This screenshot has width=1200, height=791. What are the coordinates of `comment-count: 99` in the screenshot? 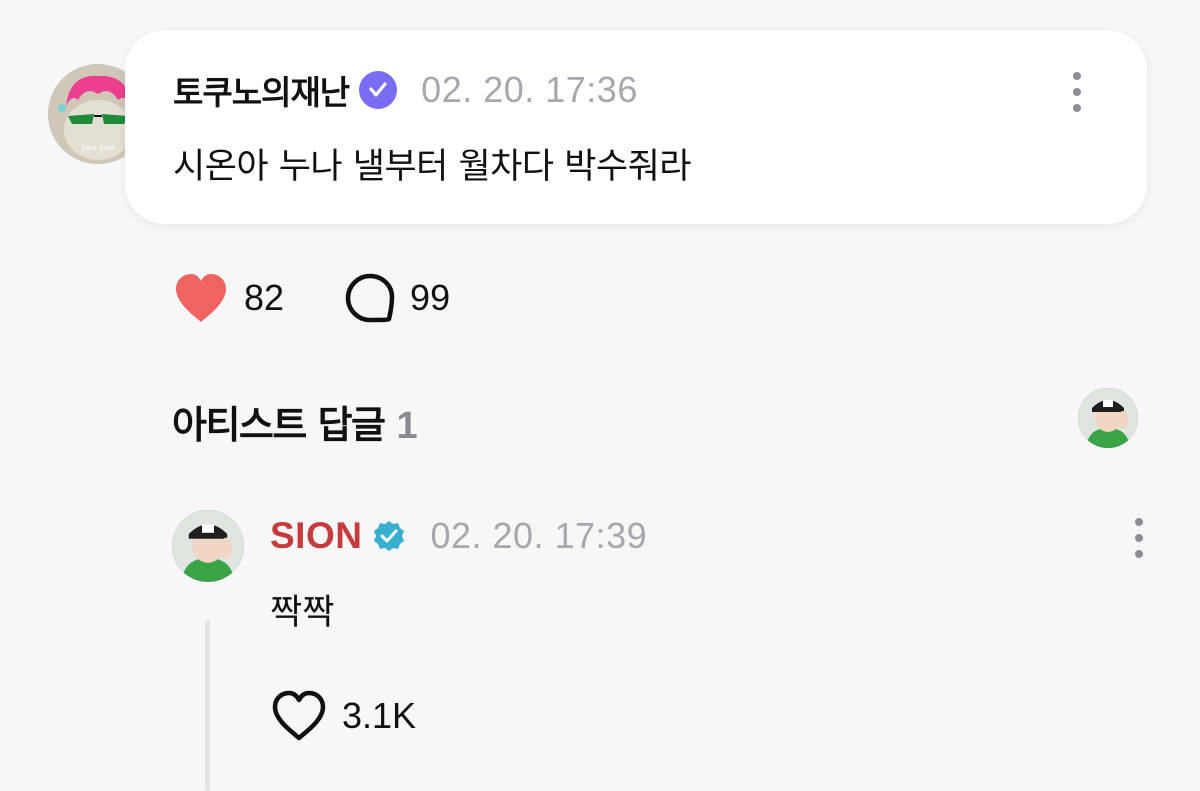 It's located at (430, 297).